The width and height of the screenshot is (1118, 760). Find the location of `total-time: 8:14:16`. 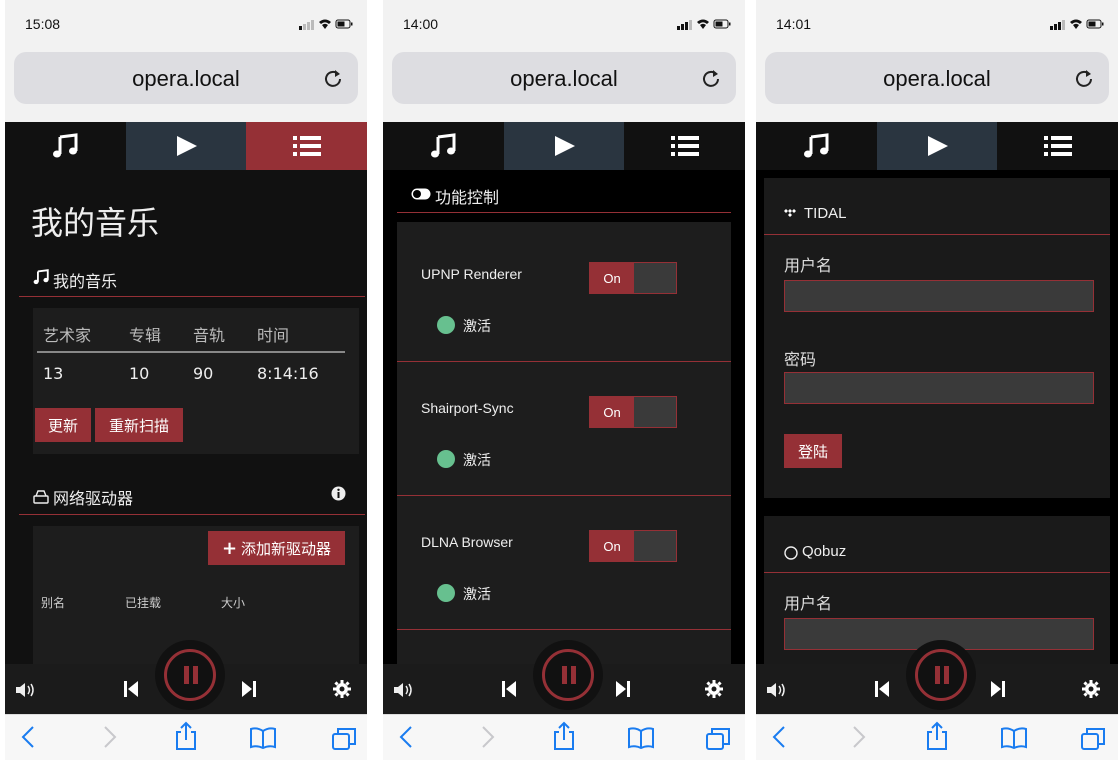

total-time: 8:14:16 is located at coordinates (288, 373).